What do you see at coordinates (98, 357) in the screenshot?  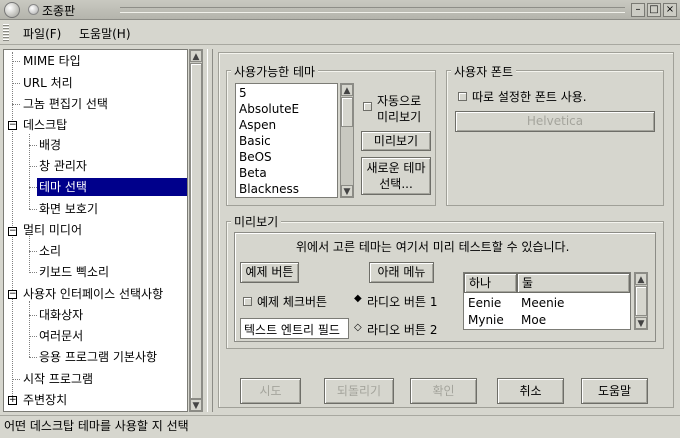 I see `tree-item-app-defaults: 응용 프로그램 기본사항` at bounding box center [98, 357].